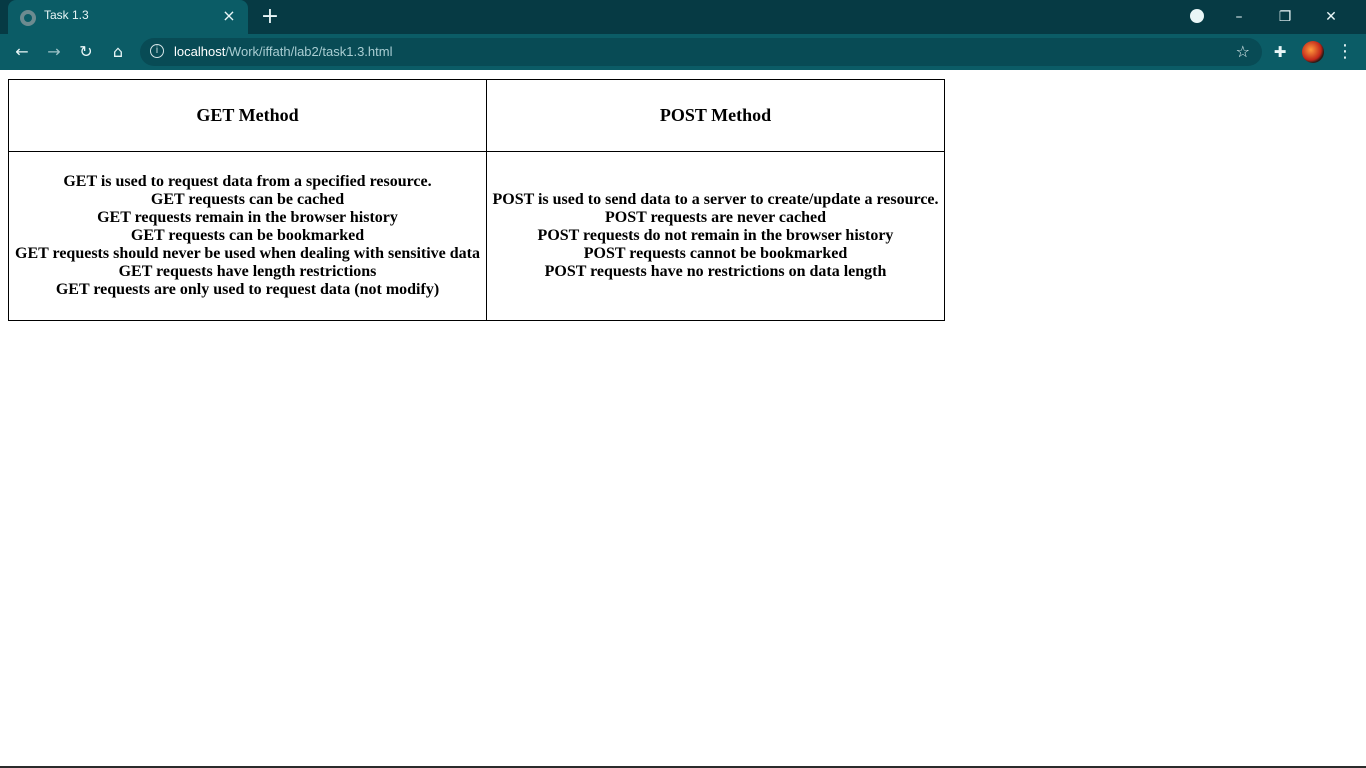 Image resolution: width=1366 pixels, height=768 pixels. Describe the element at coordinates (683, 17) in the screenshot. I see `browser-tabstrip: Task 1.3 × + – ❐ ✕` at that location.